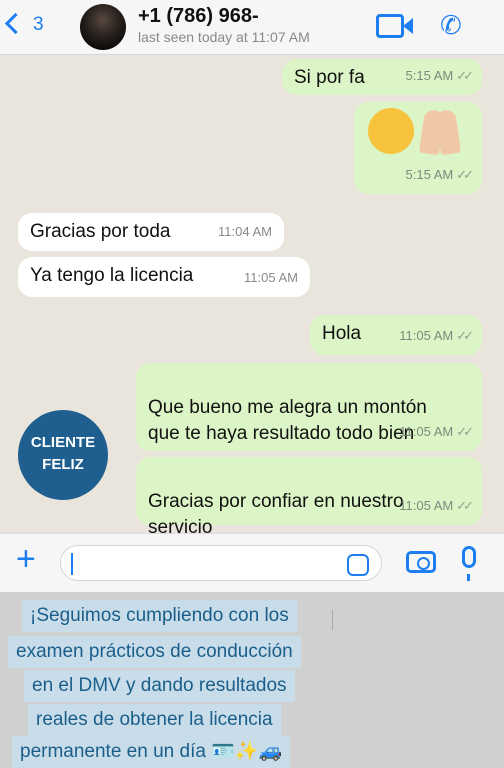 The image size is (504, 768). Describe the element at coordinates (72, 564) in the screenshot. I see `text-cursor` at that location.